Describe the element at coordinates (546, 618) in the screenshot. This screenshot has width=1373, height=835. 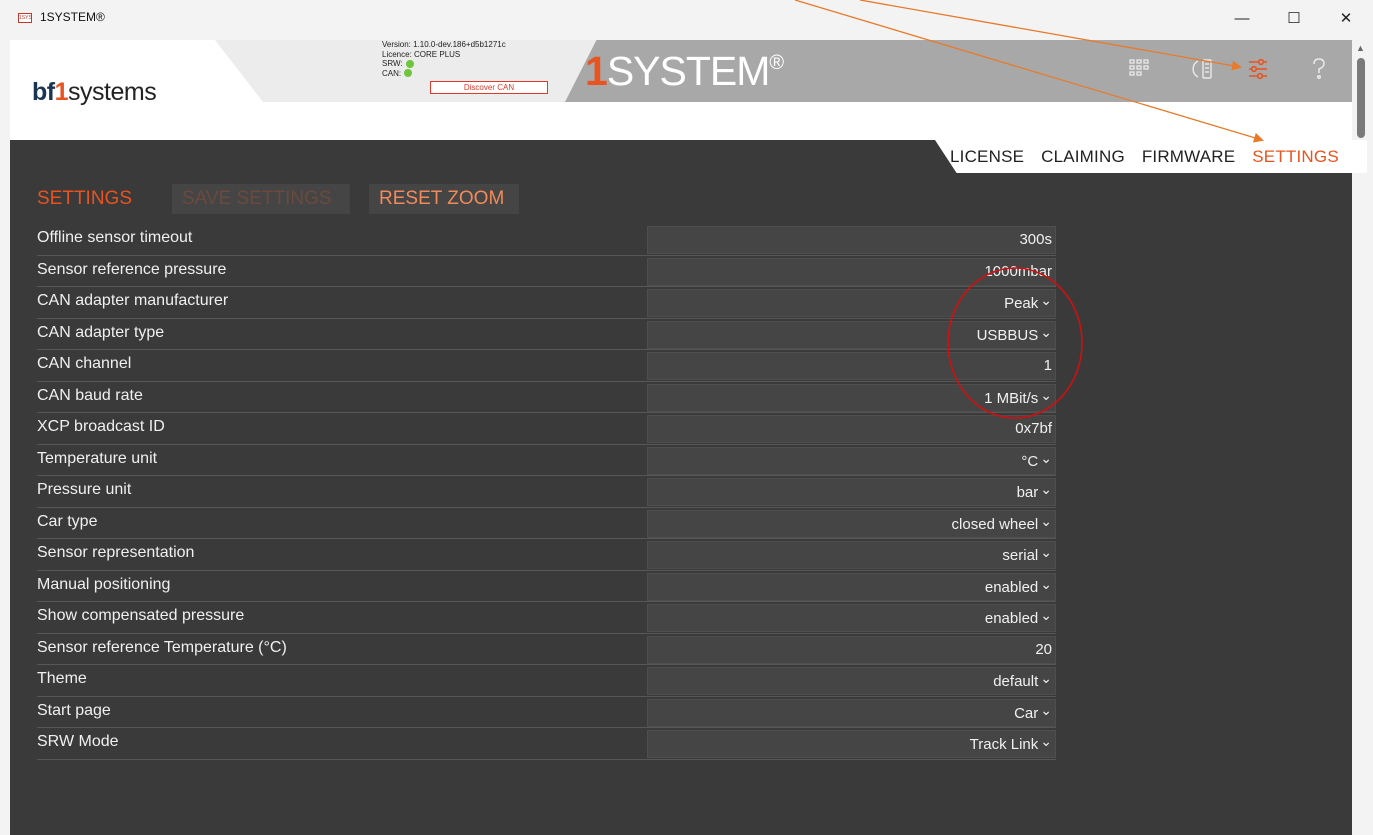
I see `settings-row: Show compensated pressure enabled ⌄` at that location.